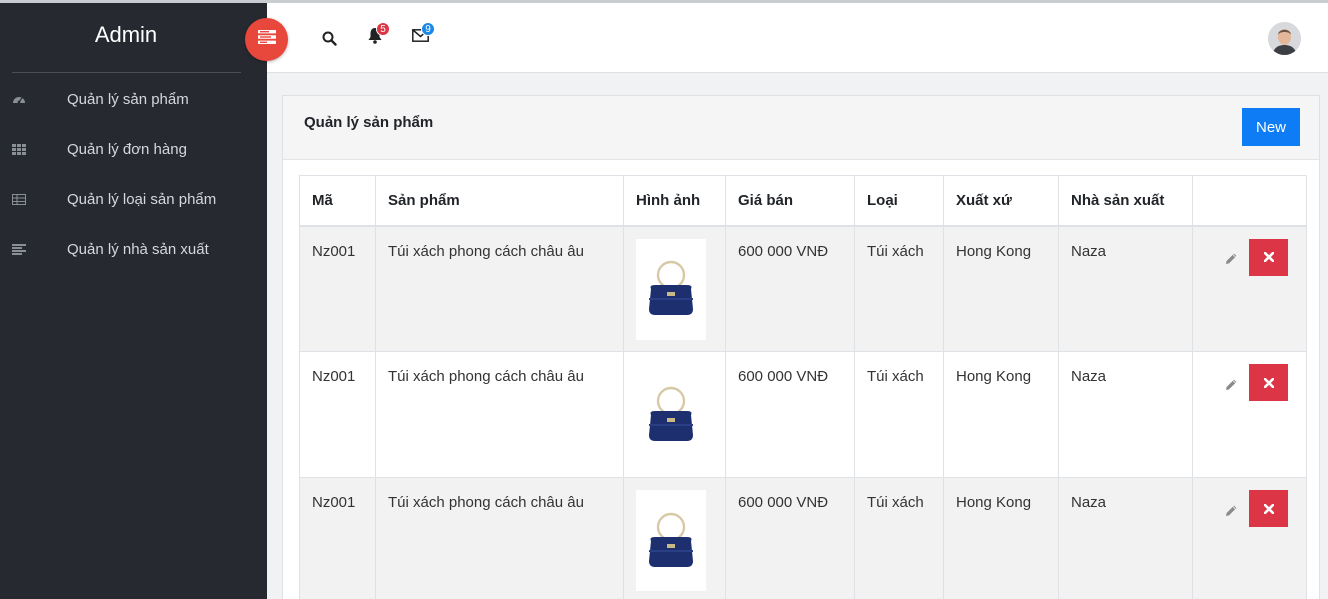  I want to click on top-border, so click(664, 1).